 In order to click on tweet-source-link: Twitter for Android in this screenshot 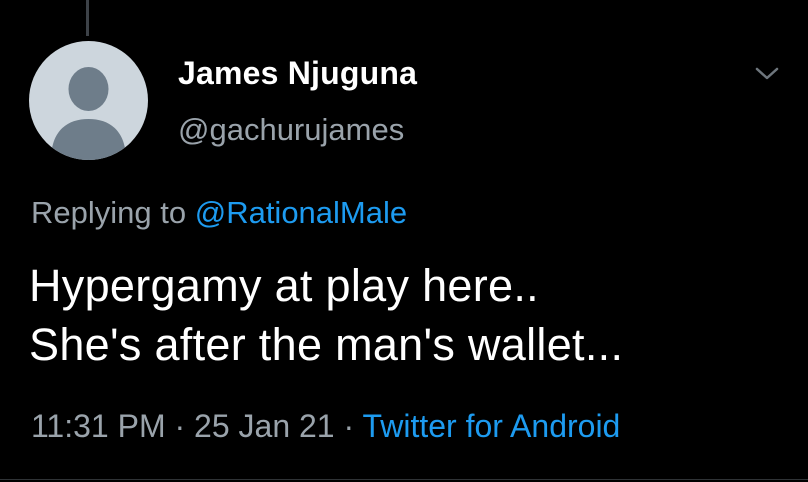, I will do `click(491, 426)`.